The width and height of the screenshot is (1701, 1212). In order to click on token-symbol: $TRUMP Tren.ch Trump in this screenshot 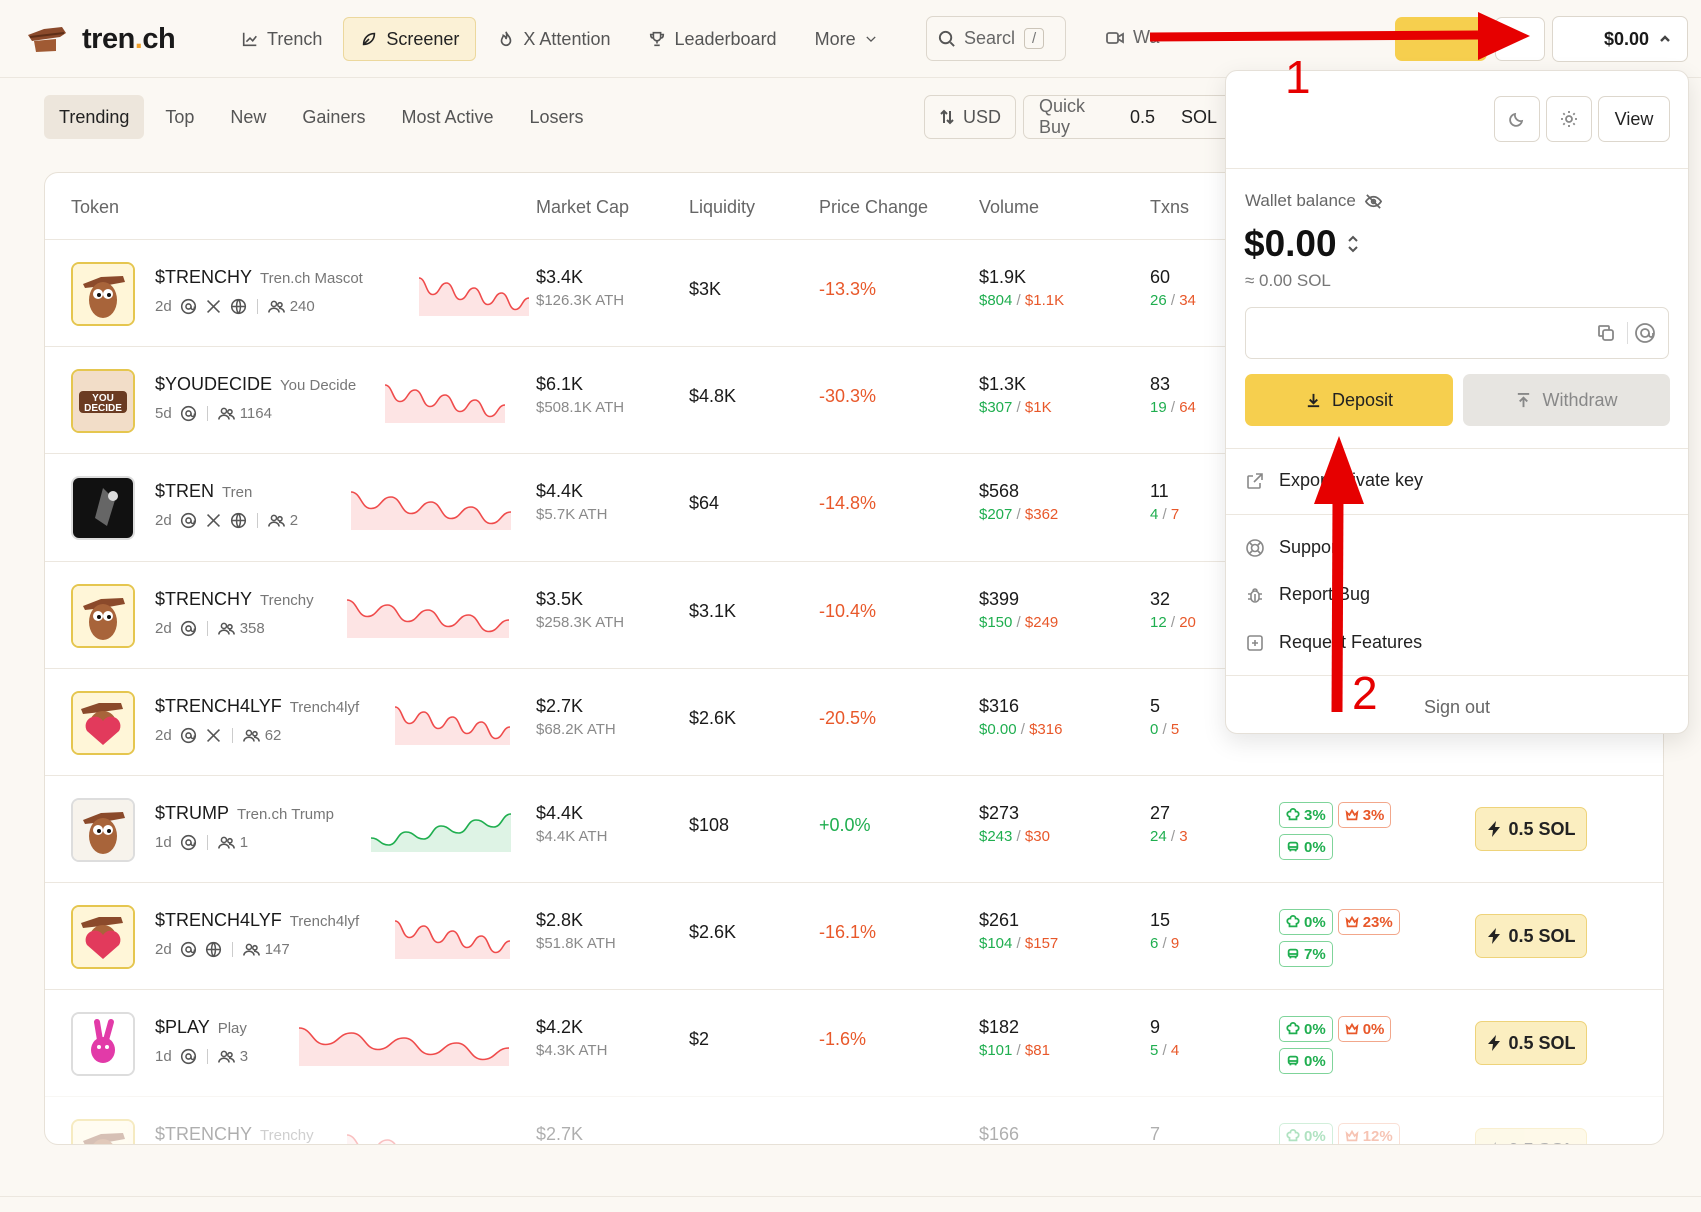, I will do `click(244, 813)`.